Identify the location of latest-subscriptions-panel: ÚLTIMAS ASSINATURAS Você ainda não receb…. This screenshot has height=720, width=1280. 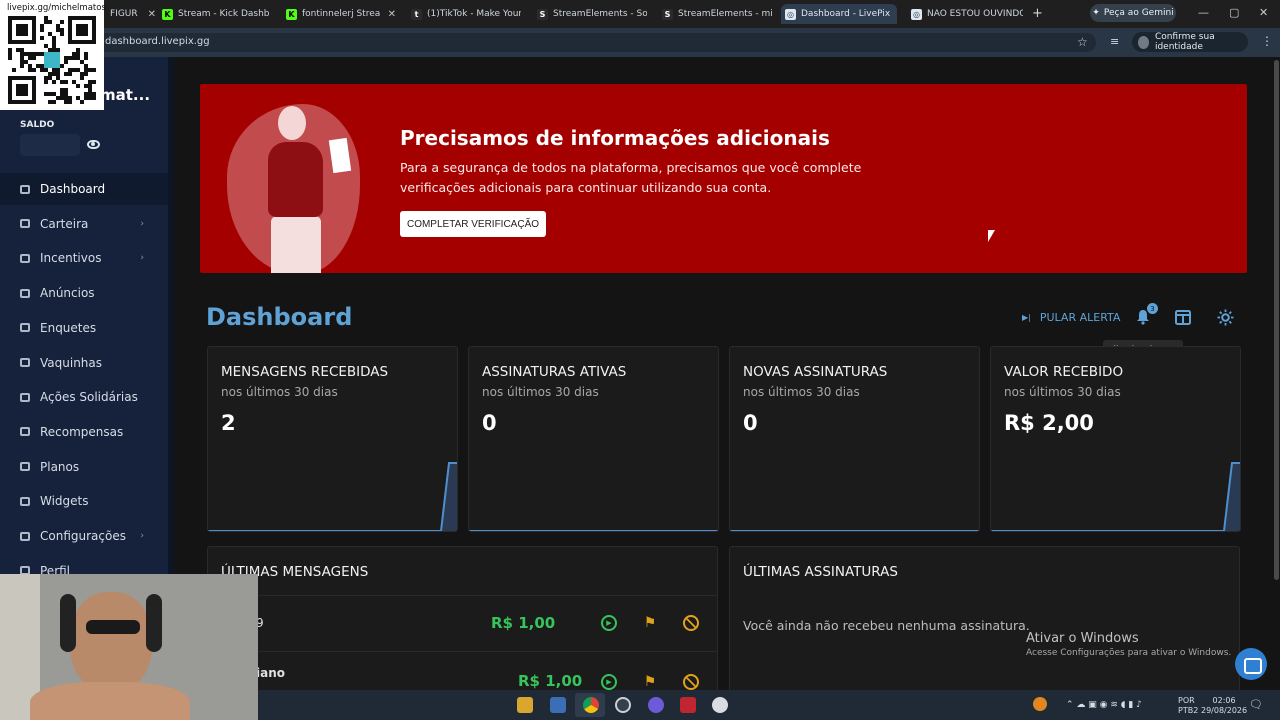
(984, 621).